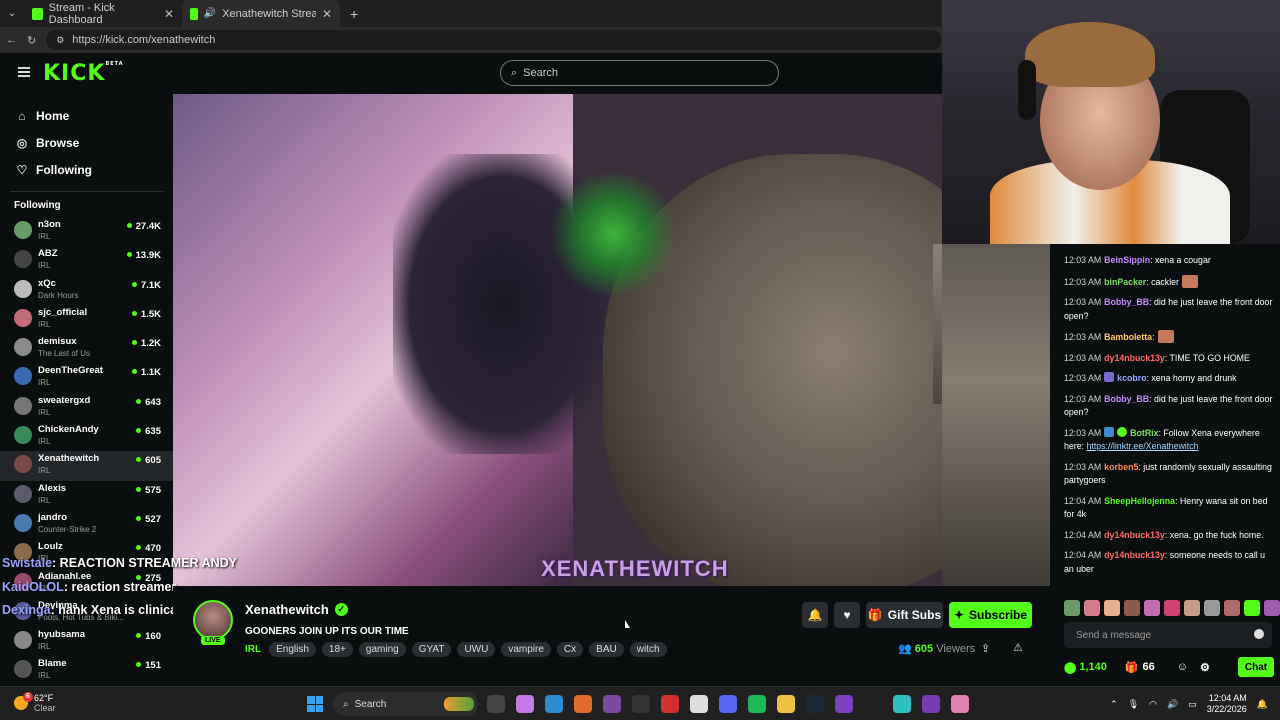  What do you see at coordinates (24, 72) in the screenshot?
I see `menu-icon` at bounding box center [24, 72].